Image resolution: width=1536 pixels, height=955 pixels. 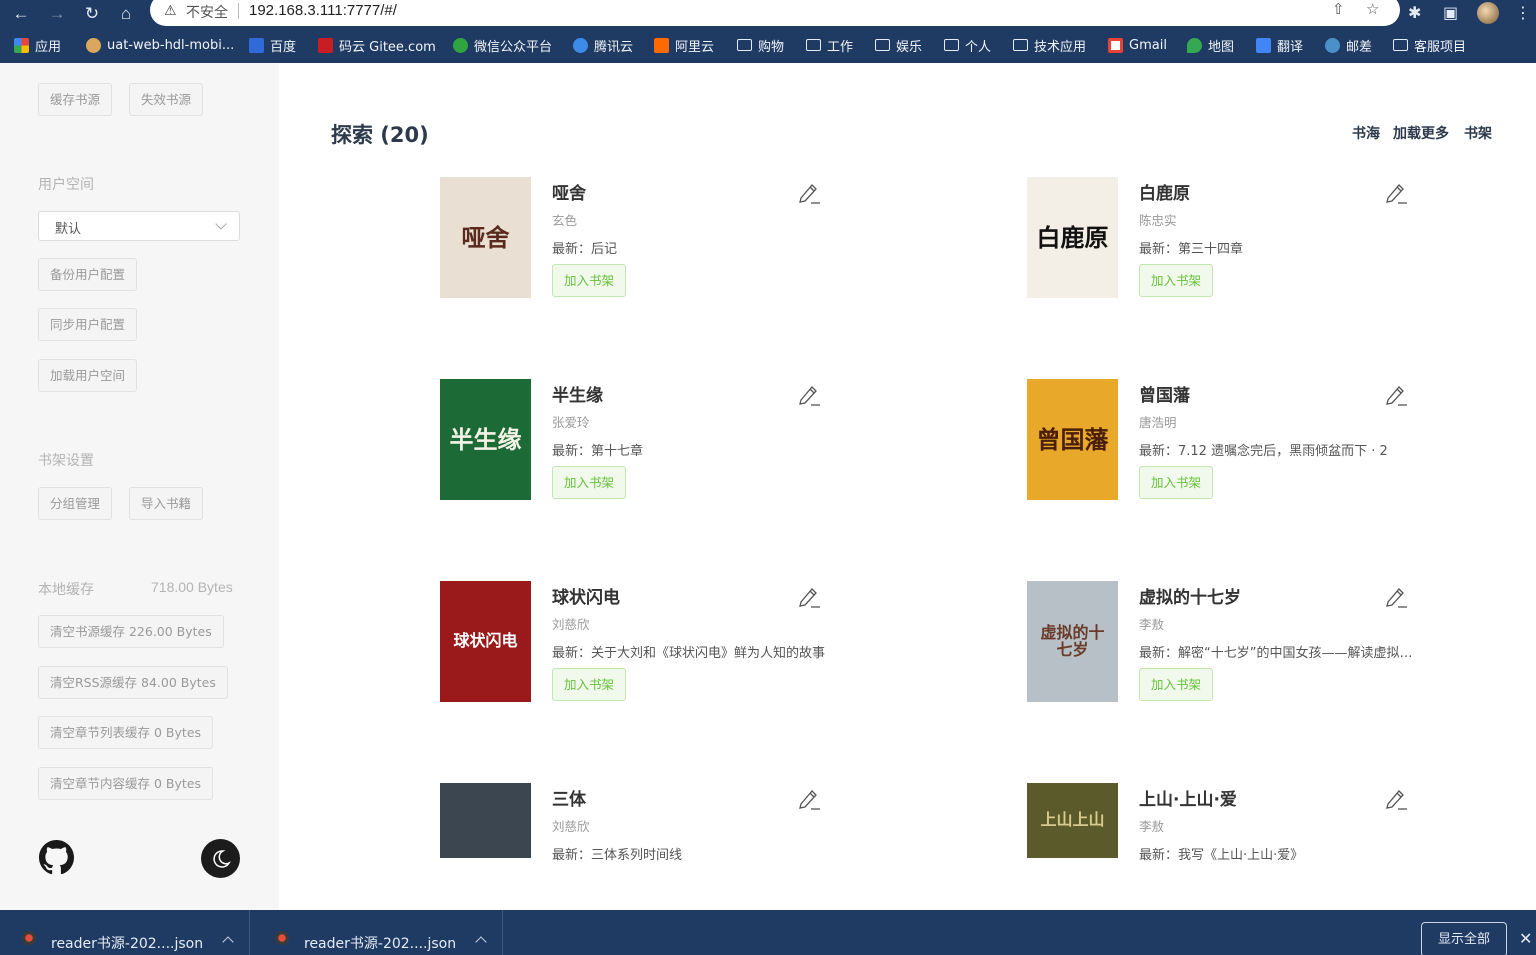 What do you see at coordinates (1338, 9) in the screenshot?
I see `share-icon: ⇧` at bounding box center [1338, 9].